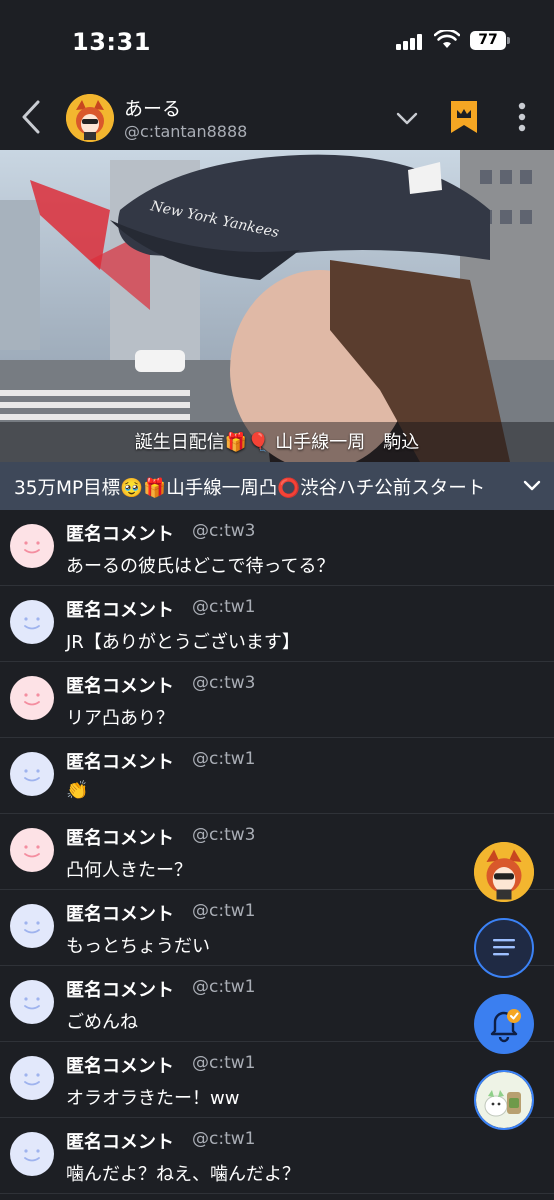  What do you see at coordinates (153, 109) in the screenshot?
I see `host-name: あーる` at bounding box center [153, 109].